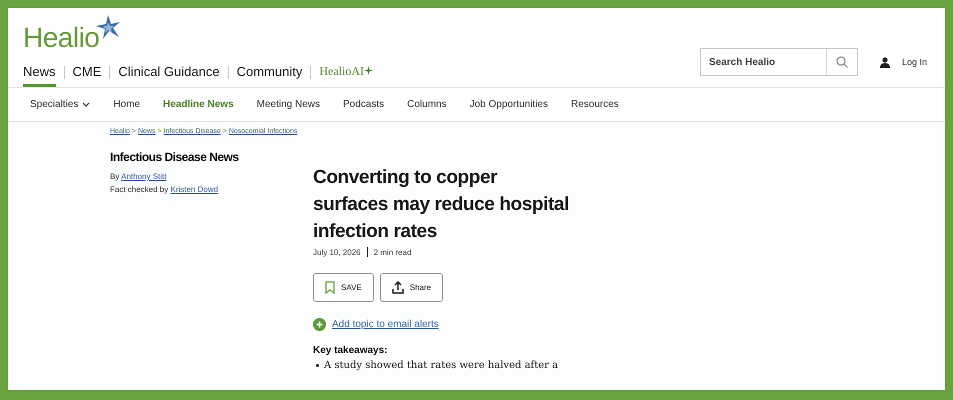 Image resolution: width=953 pixels, height=400 pixels. I want to click on article-headline: Converting to copper surfaces may reduce hospital infection rates, so click(441, 205).